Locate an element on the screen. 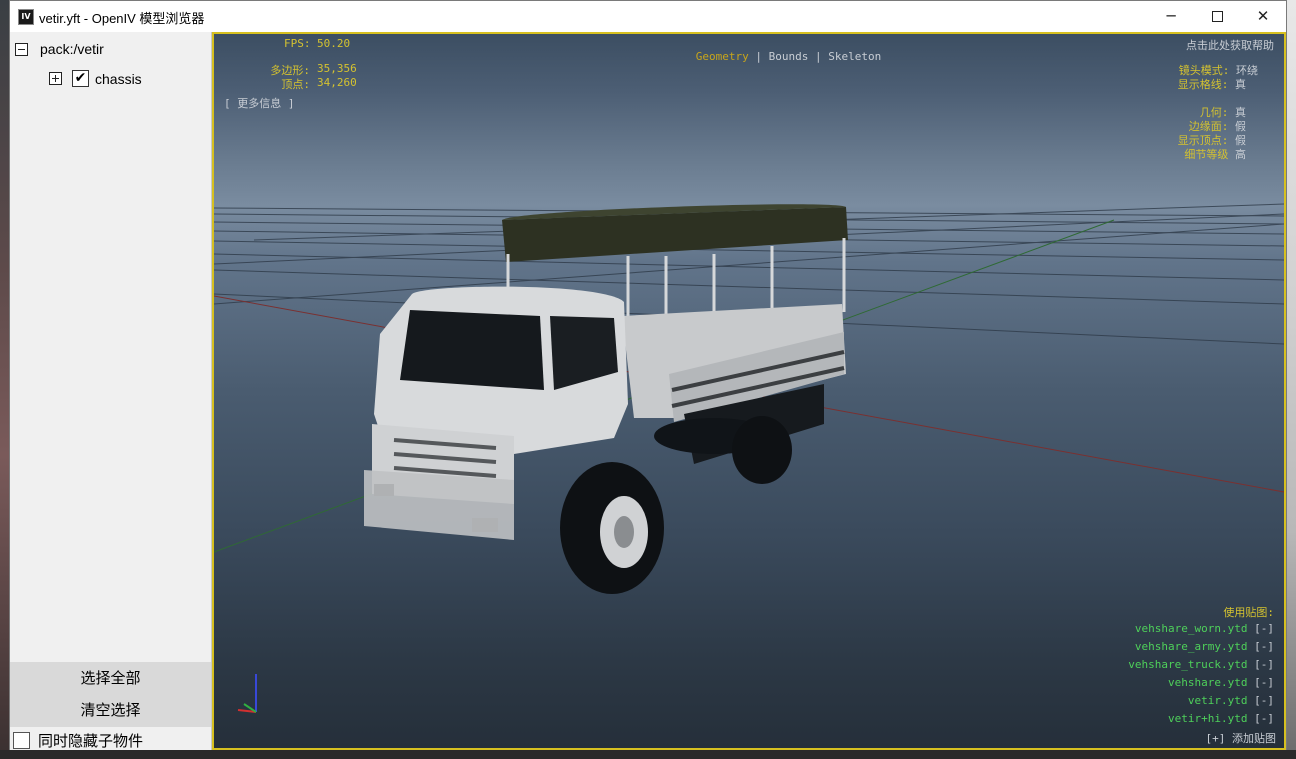 This screenshot has width=1296, height=759. texture-item: vehshare_army.ytd [-] is located at coordinates (1204, 646).